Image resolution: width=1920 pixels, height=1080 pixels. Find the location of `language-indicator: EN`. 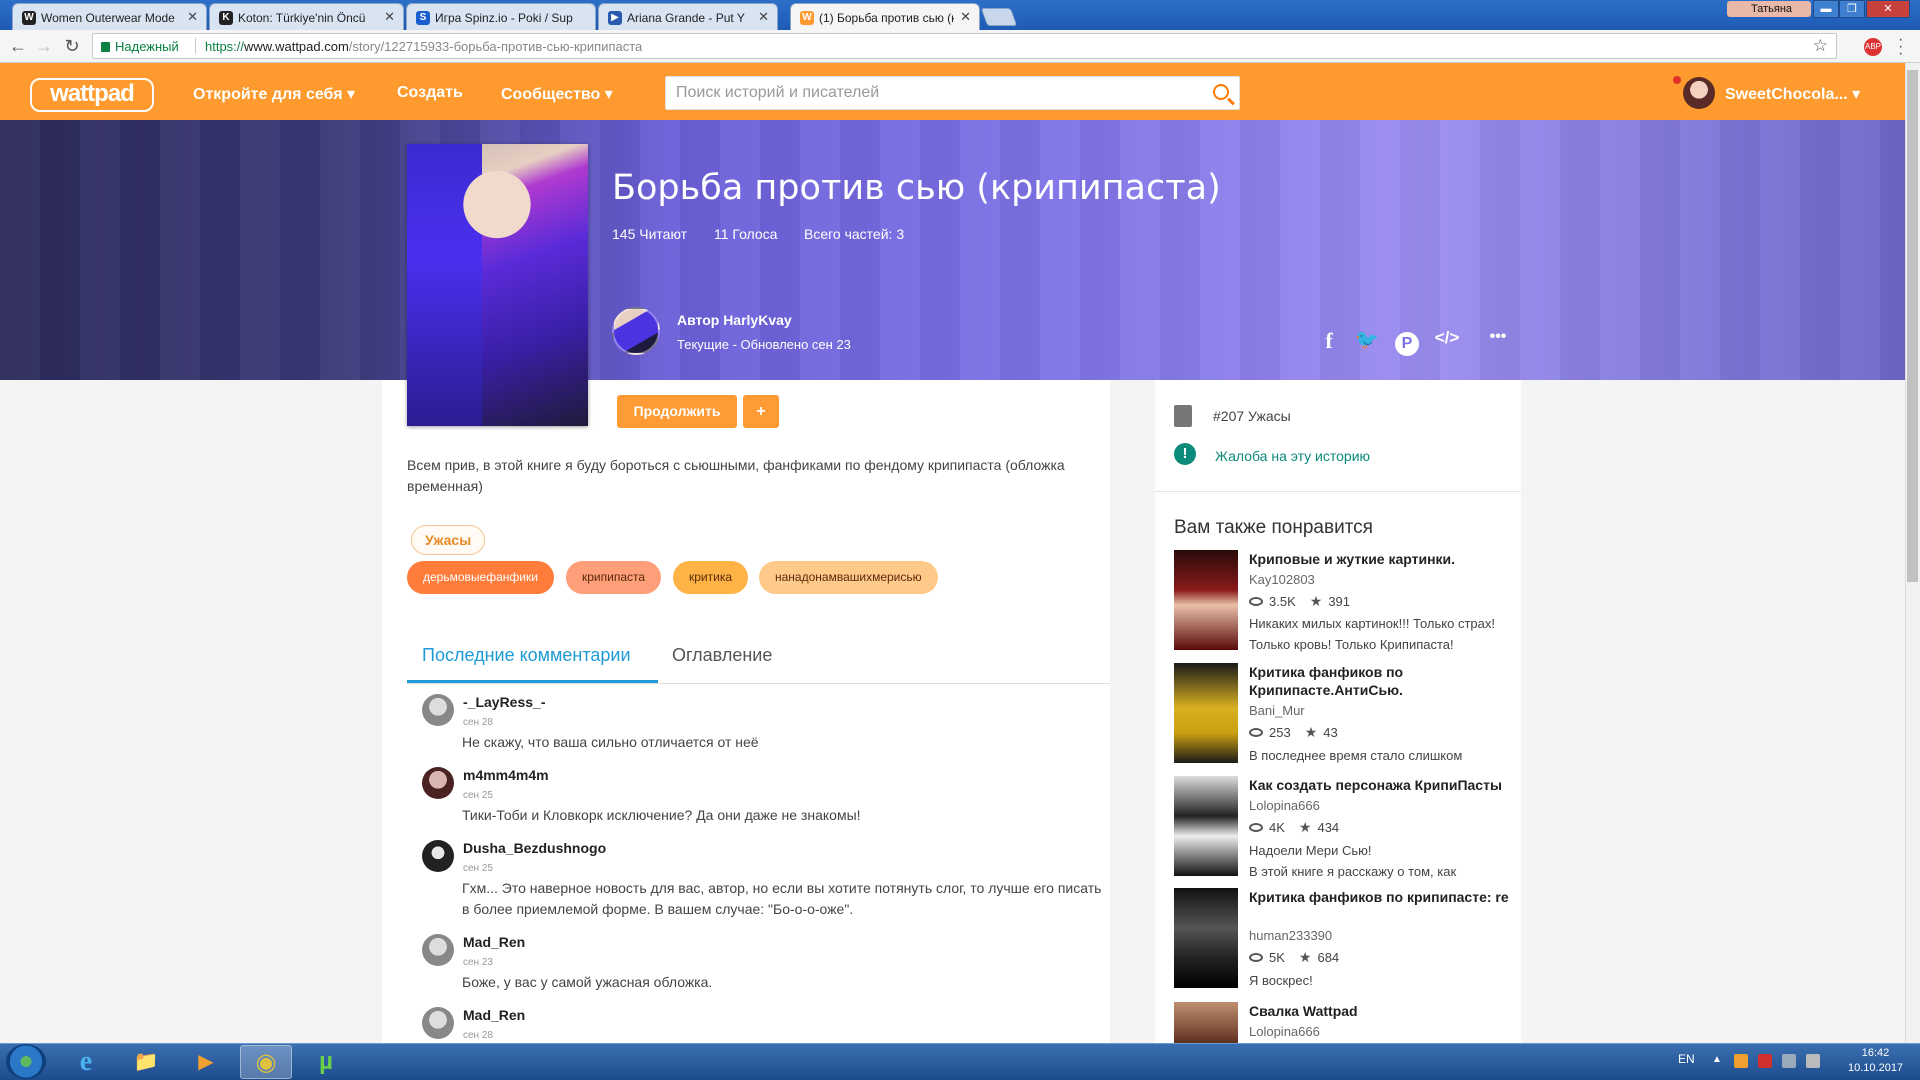

language-indicator: EN is located at coordinates (1686, 1059).